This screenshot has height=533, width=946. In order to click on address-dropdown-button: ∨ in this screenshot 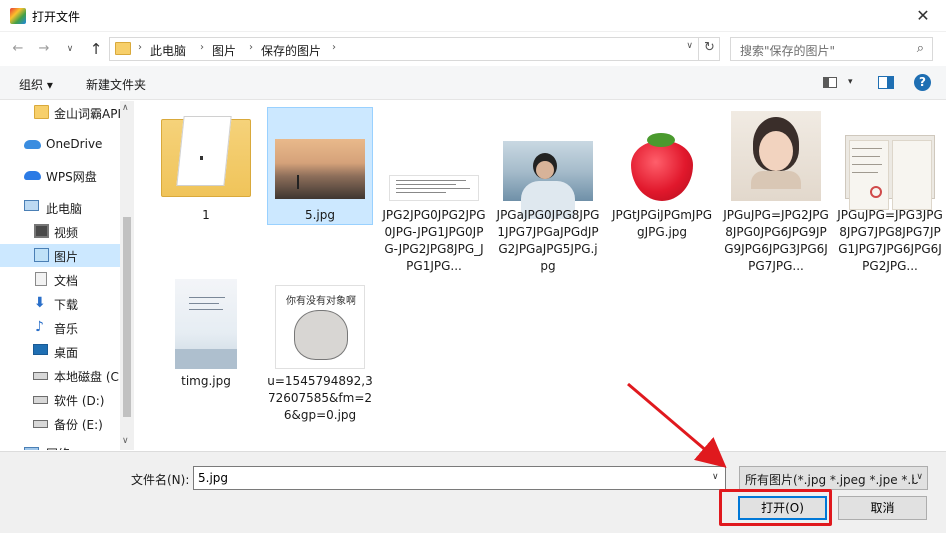, I will do `click(689, 46)`.